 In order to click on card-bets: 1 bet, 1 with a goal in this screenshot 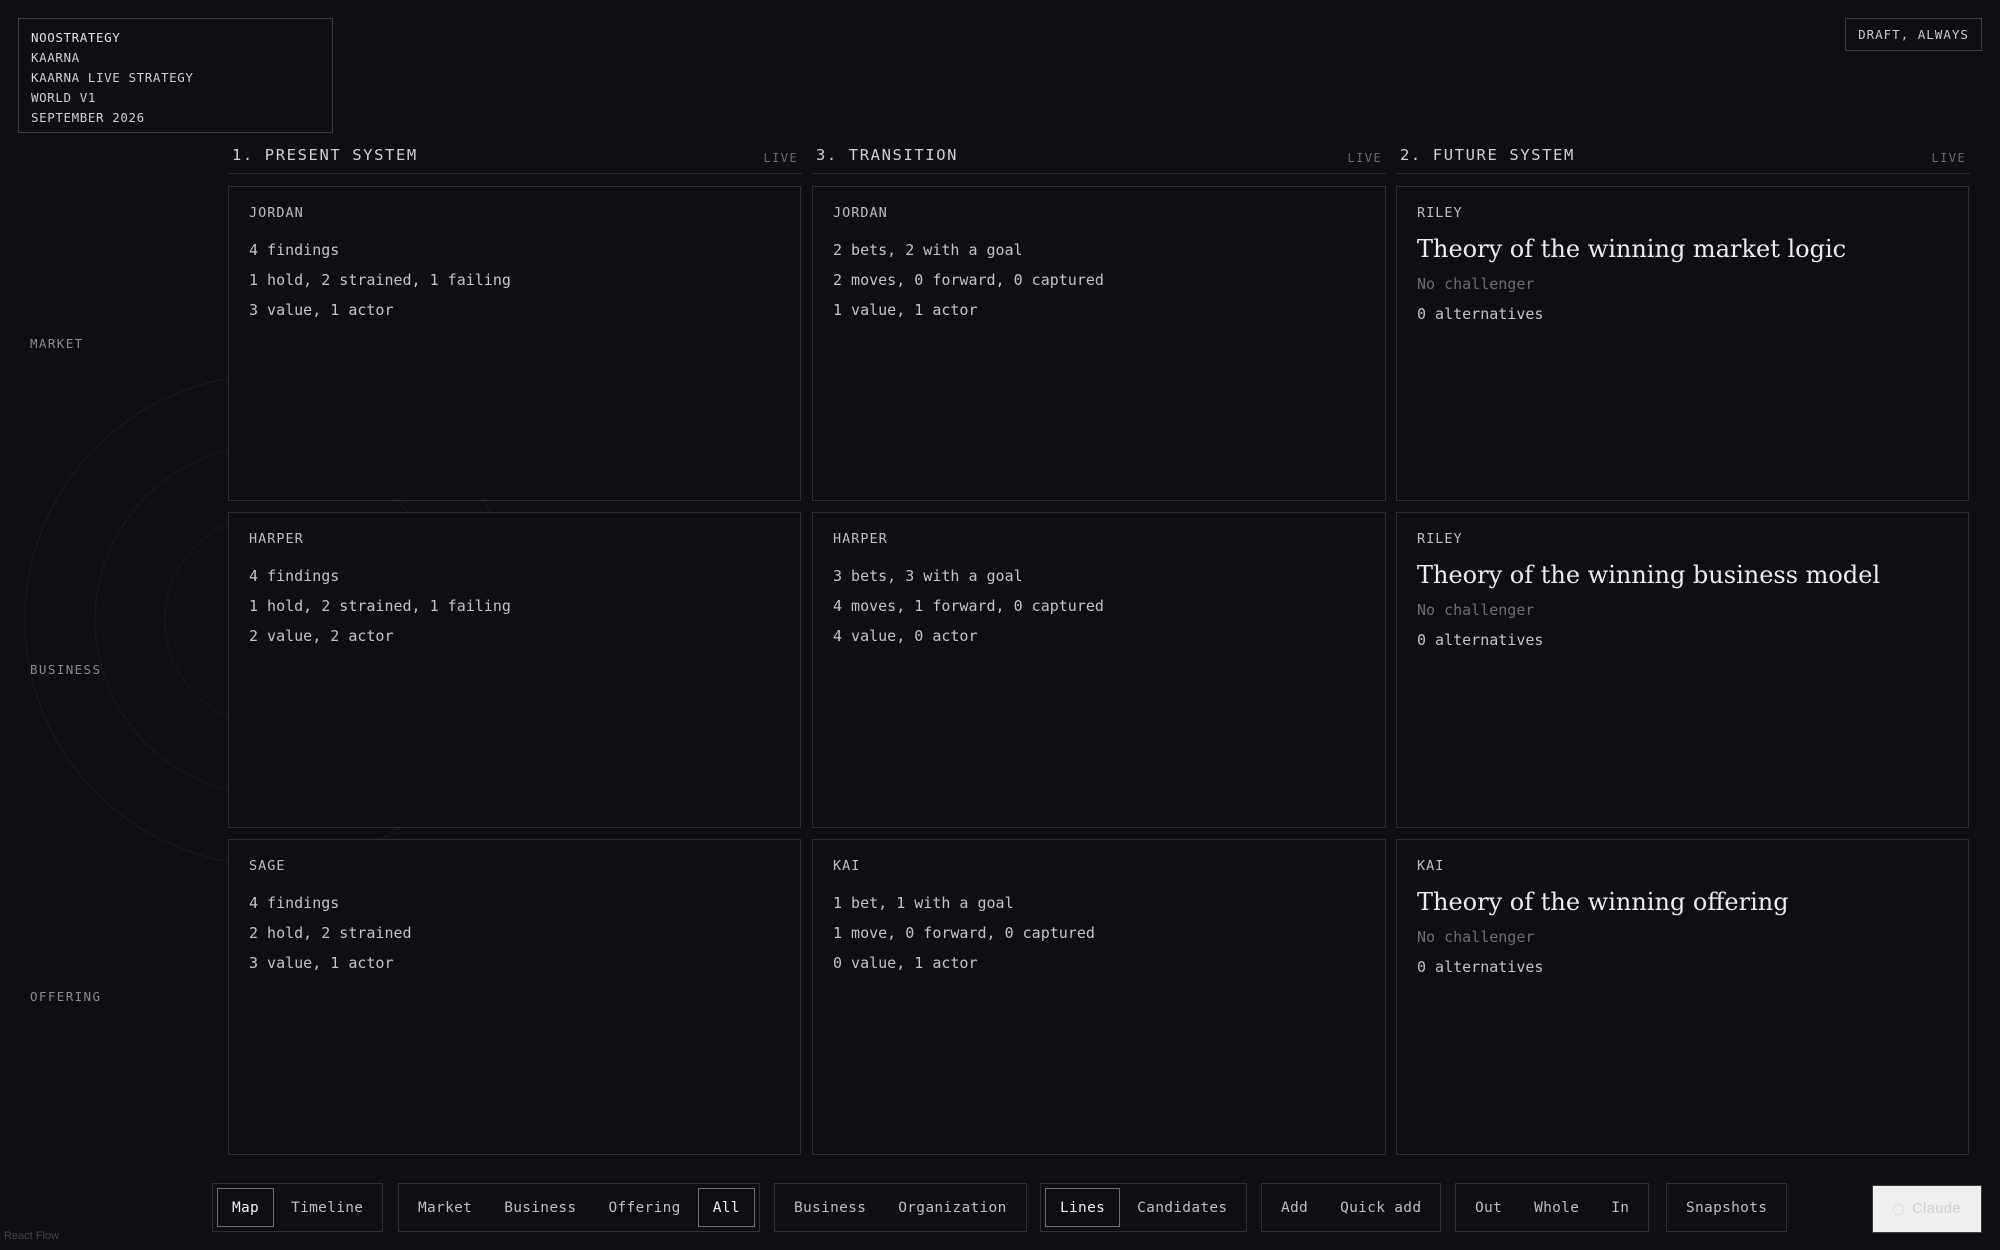, I will do `click(923, 903)`.